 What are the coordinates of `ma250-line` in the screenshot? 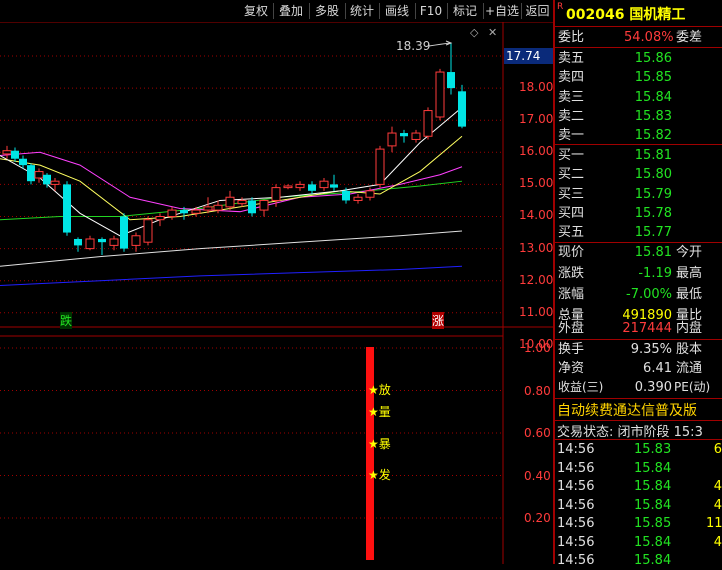 It's located at (231, 276).